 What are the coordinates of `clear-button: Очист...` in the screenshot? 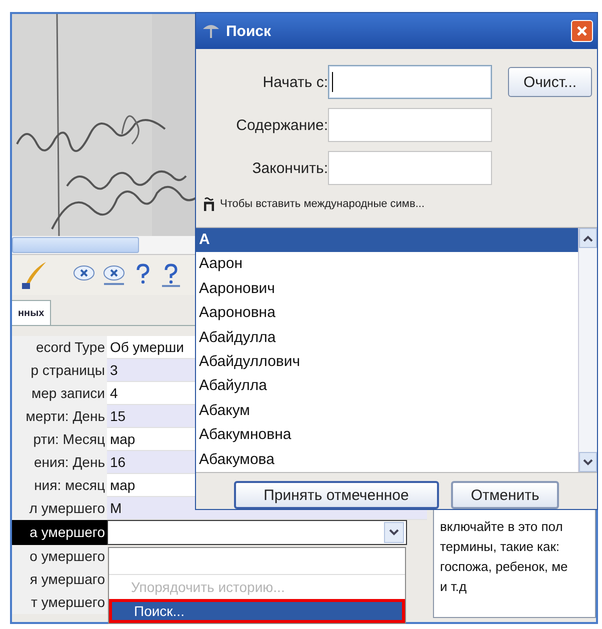 It's located at (550, 82).